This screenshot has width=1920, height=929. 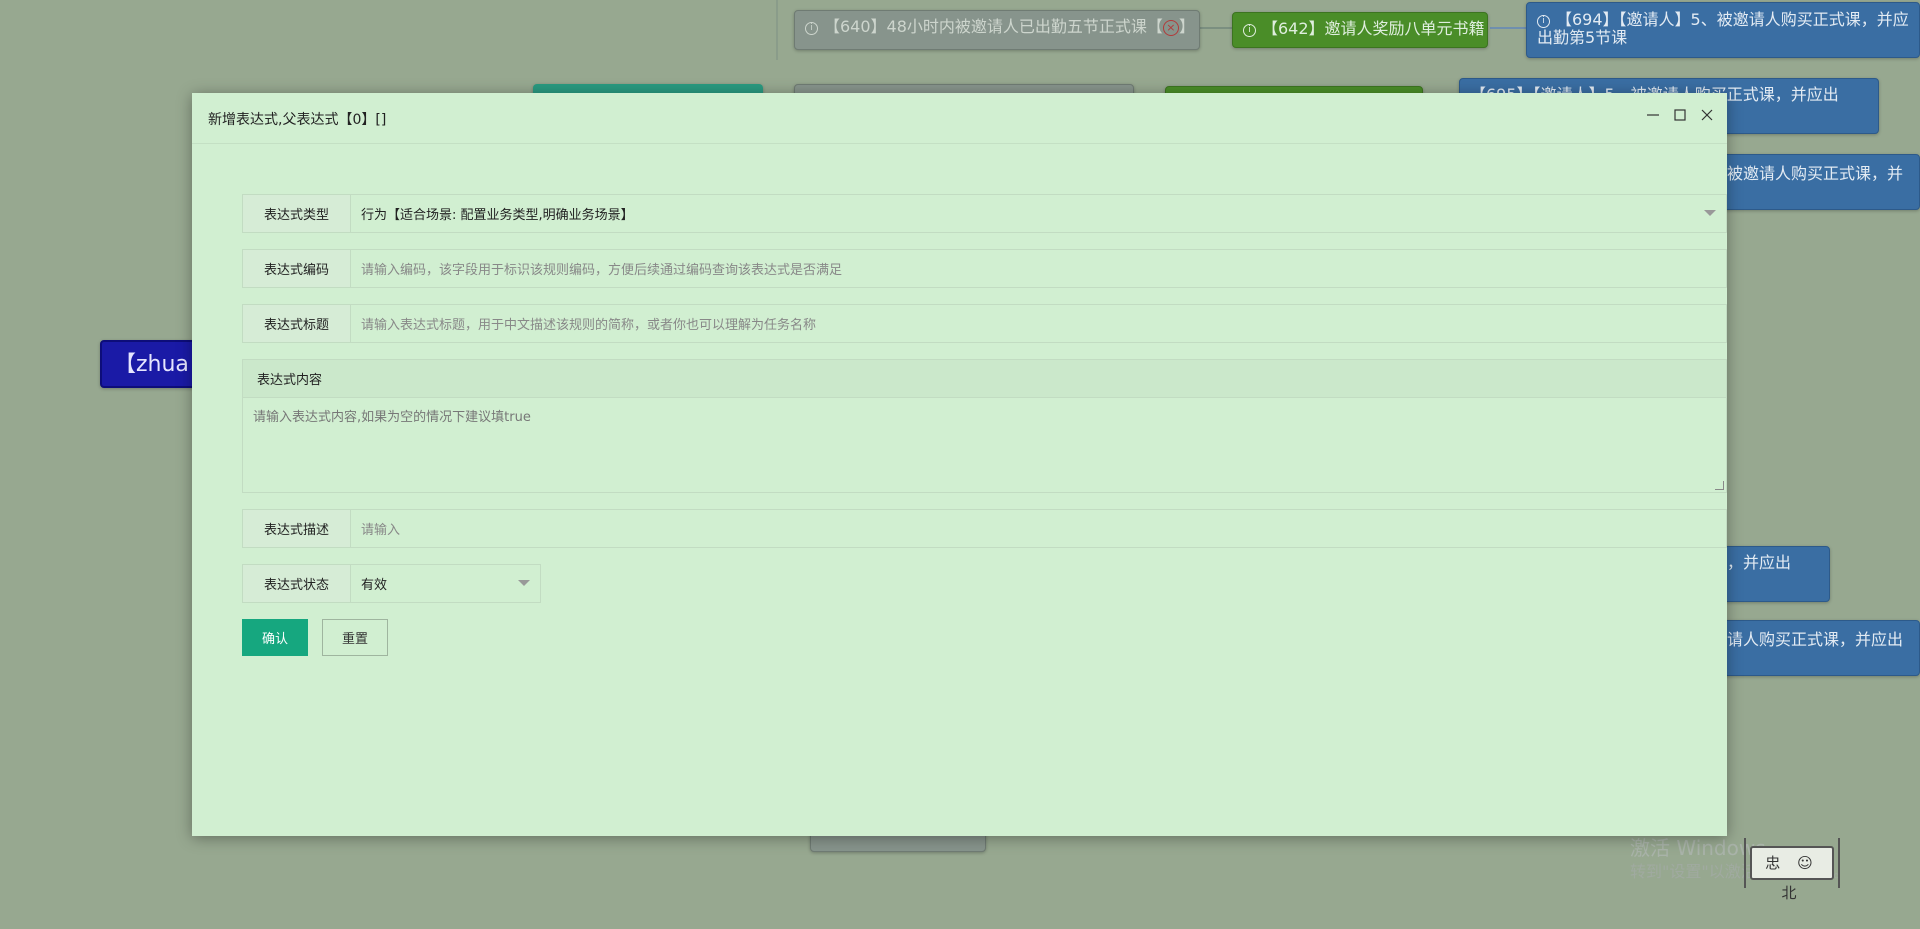 What do you see at coordinates (297, 213) in the screenshot?
I see `expression-type-label: 表达式类型` at bounding box center [297, 213].